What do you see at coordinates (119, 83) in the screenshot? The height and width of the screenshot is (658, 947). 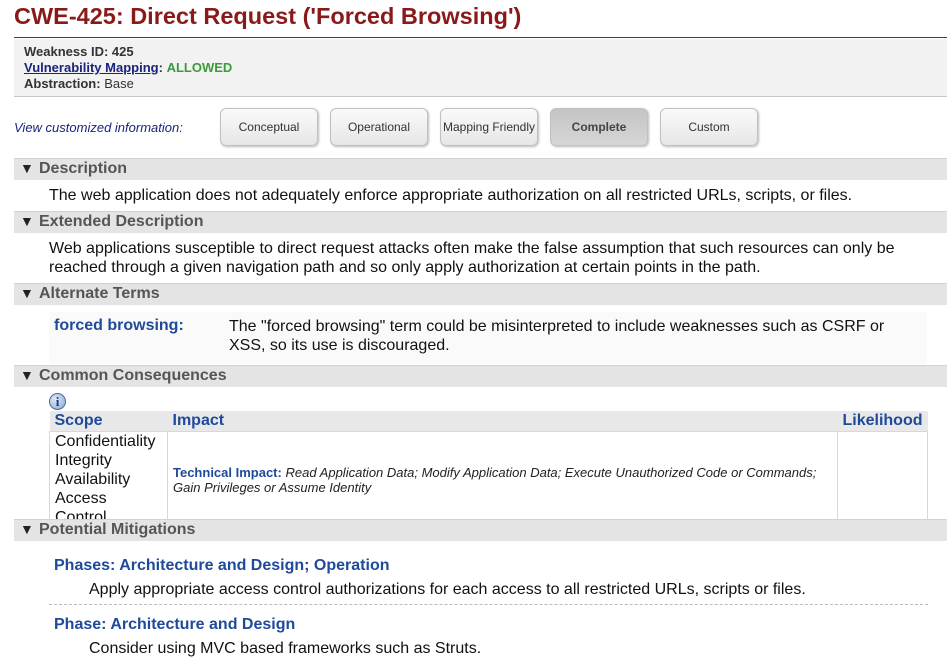 I see `abstraction-value: Base` at bounding box center [119, 83].